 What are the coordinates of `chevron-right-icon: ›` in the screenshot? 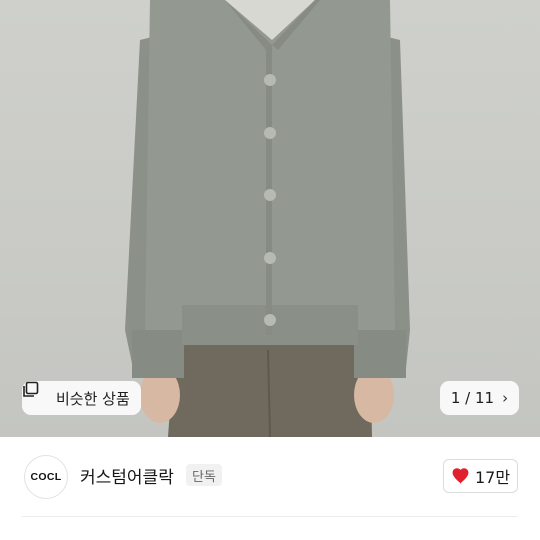 It's located at (505, 398).